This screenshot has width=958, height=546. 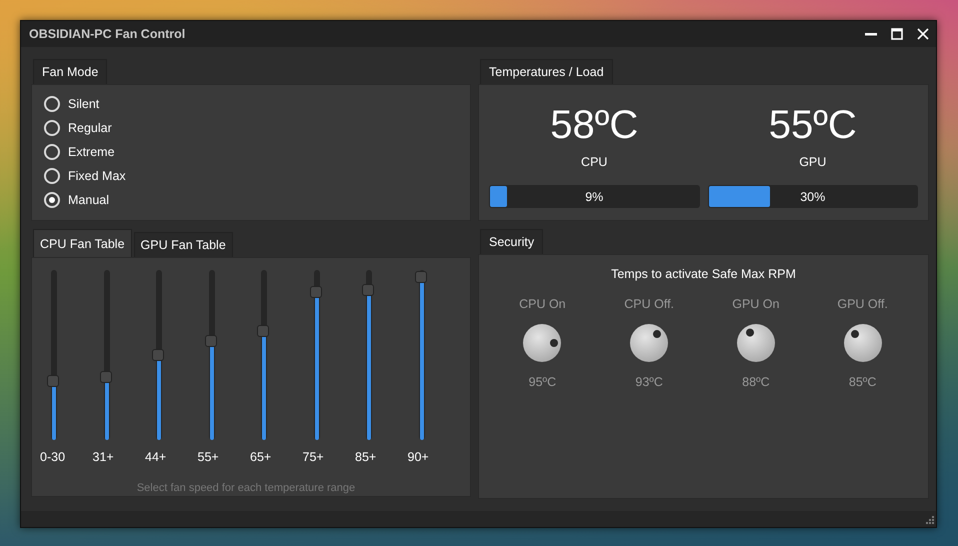 What do you see at coordinates (88, 200) in the screenshot?
I see `radio-label: Manual` at bounding box center [88, 200].